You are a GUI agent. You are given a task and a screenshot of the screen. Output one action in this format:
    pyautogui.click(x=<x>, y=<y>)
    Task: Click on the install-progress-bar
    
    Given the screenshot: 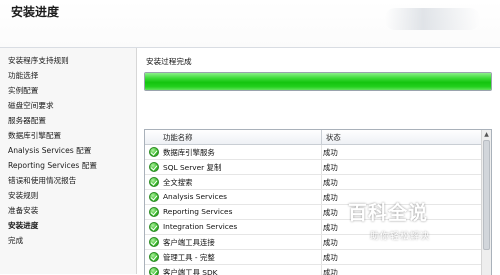 What is the action you would take?
    pyautogui.click(x=318, y=81)
    